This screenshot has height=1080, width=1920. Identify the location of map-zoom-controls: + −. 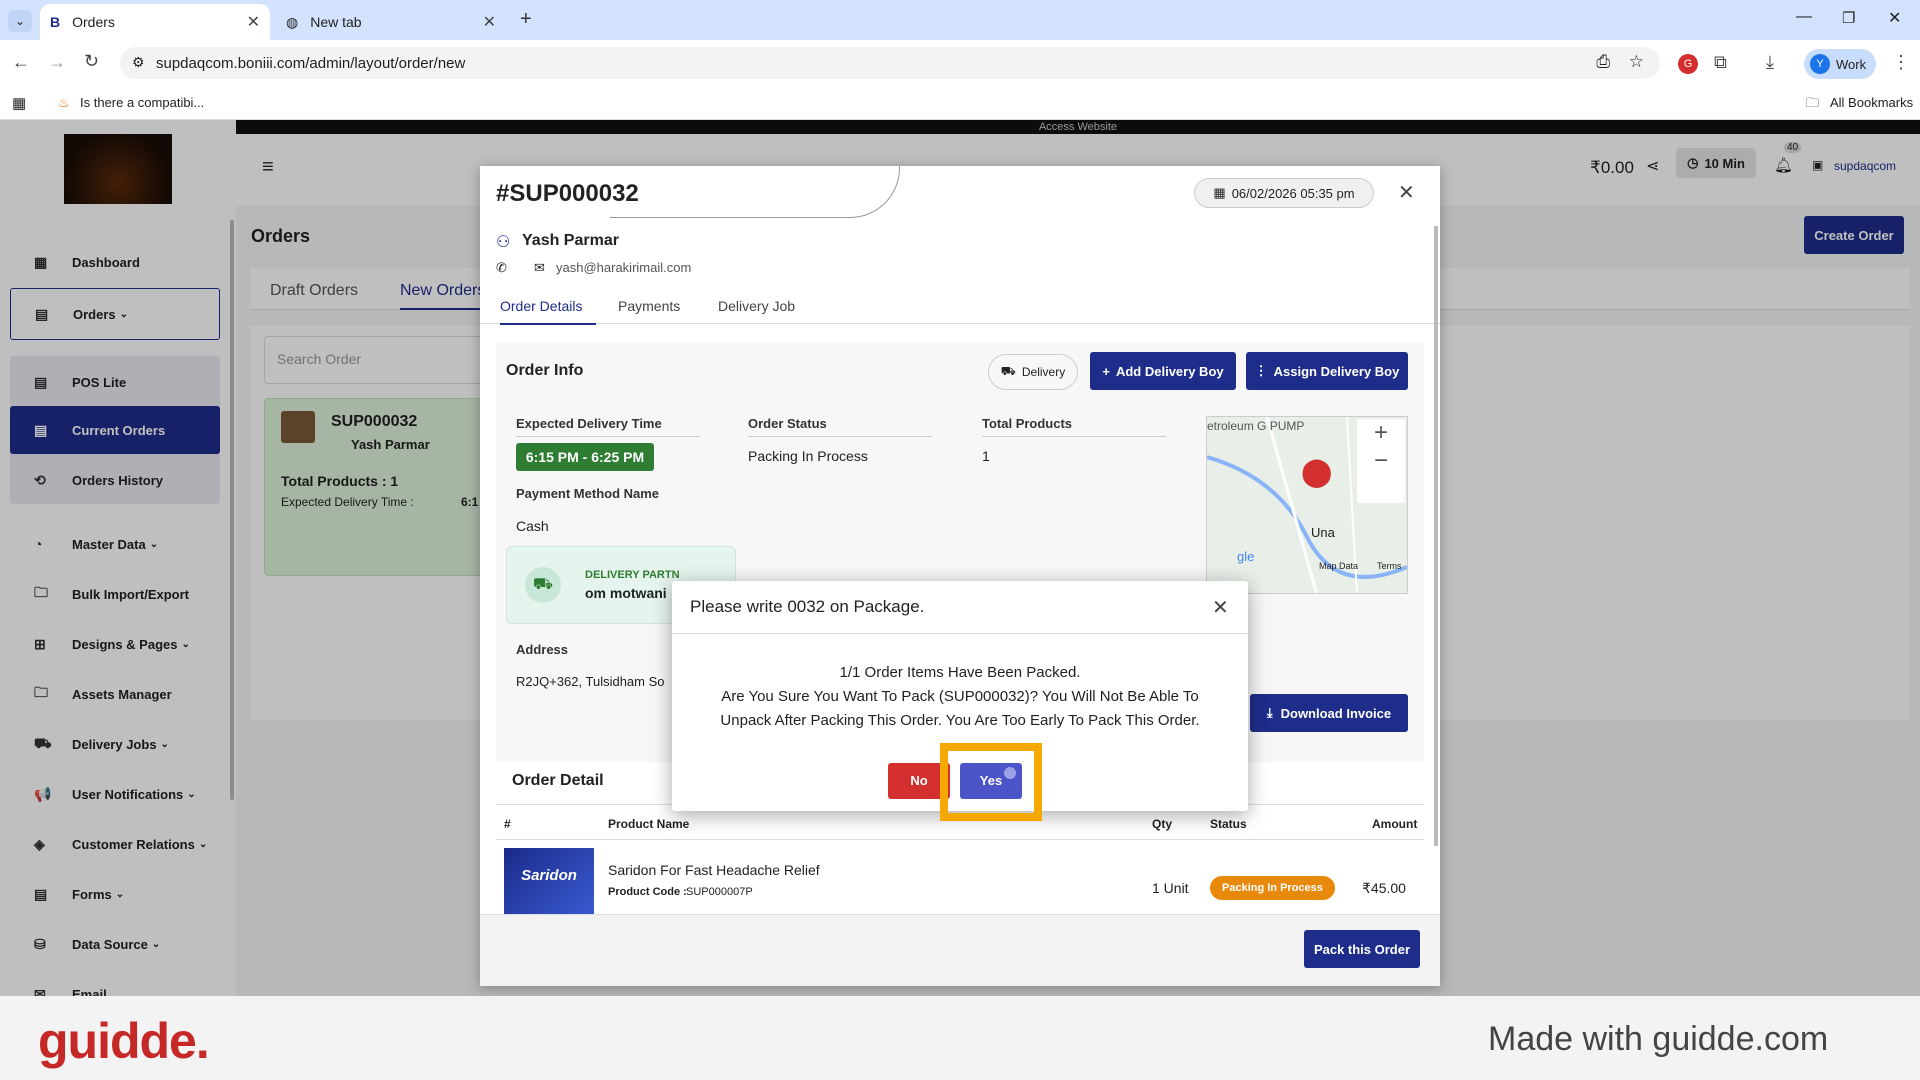
(1381, 461).